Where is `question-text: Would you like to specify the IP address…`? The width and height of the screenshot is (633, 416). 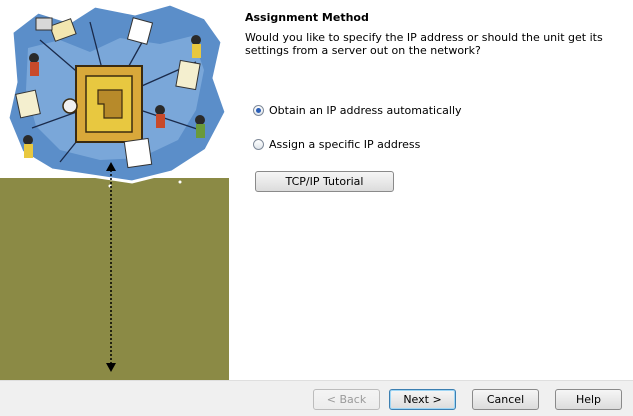 question-text: Would you like to specify the IP address… is located at coordinates (424, 44).